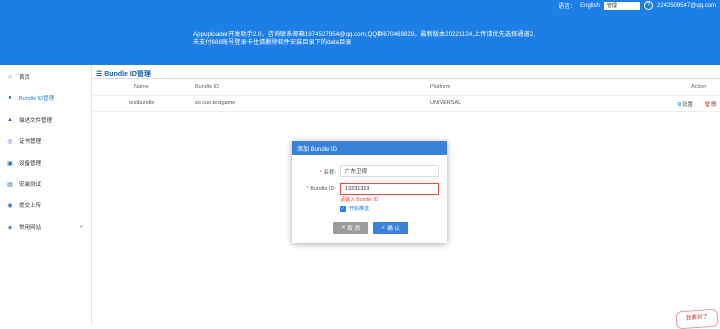 The image size is (720, 329). Describe the element at coordinates (10, 227) in the screenshot. I see `website-icon: ◈` at that location.